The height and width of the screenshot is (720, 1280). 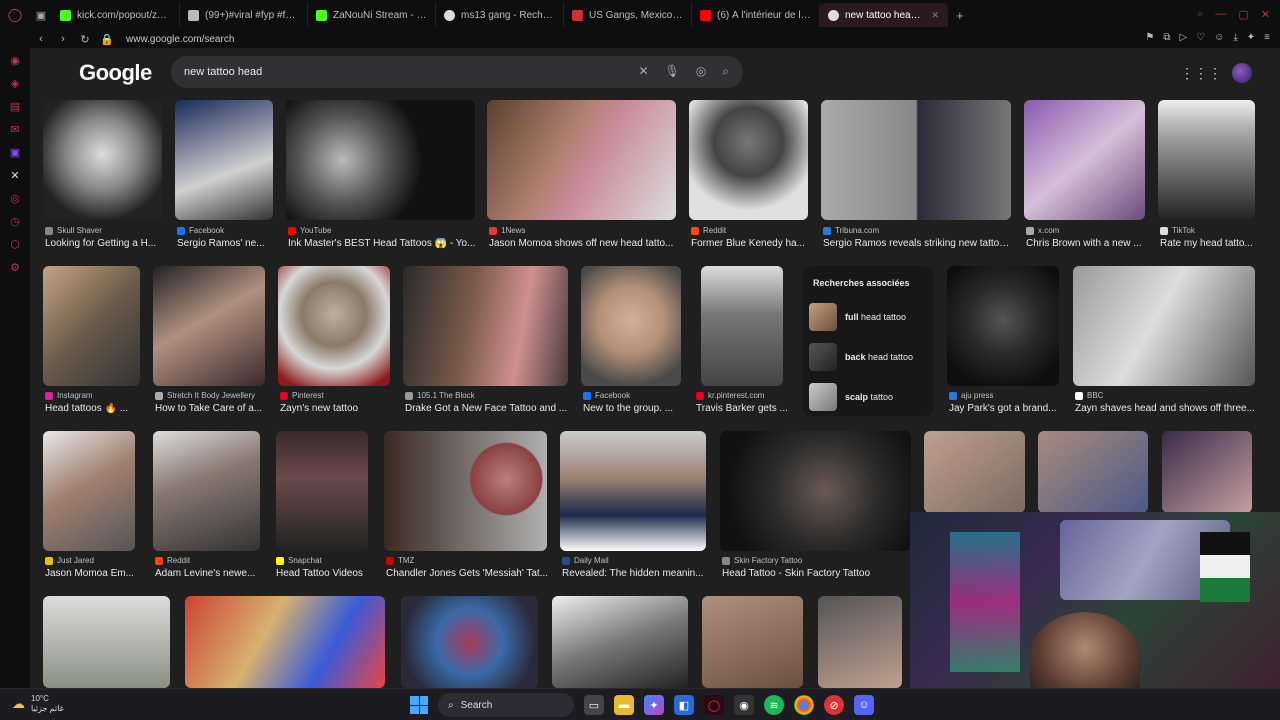 I want to click on extensions-icon: ⬡, so click(x=15, y=244).